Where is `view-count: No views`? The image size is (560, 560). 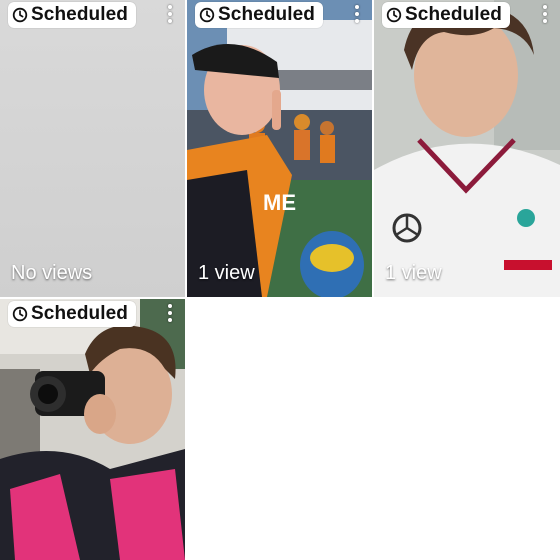 view-count: No views is located at coordinates (52, 273).